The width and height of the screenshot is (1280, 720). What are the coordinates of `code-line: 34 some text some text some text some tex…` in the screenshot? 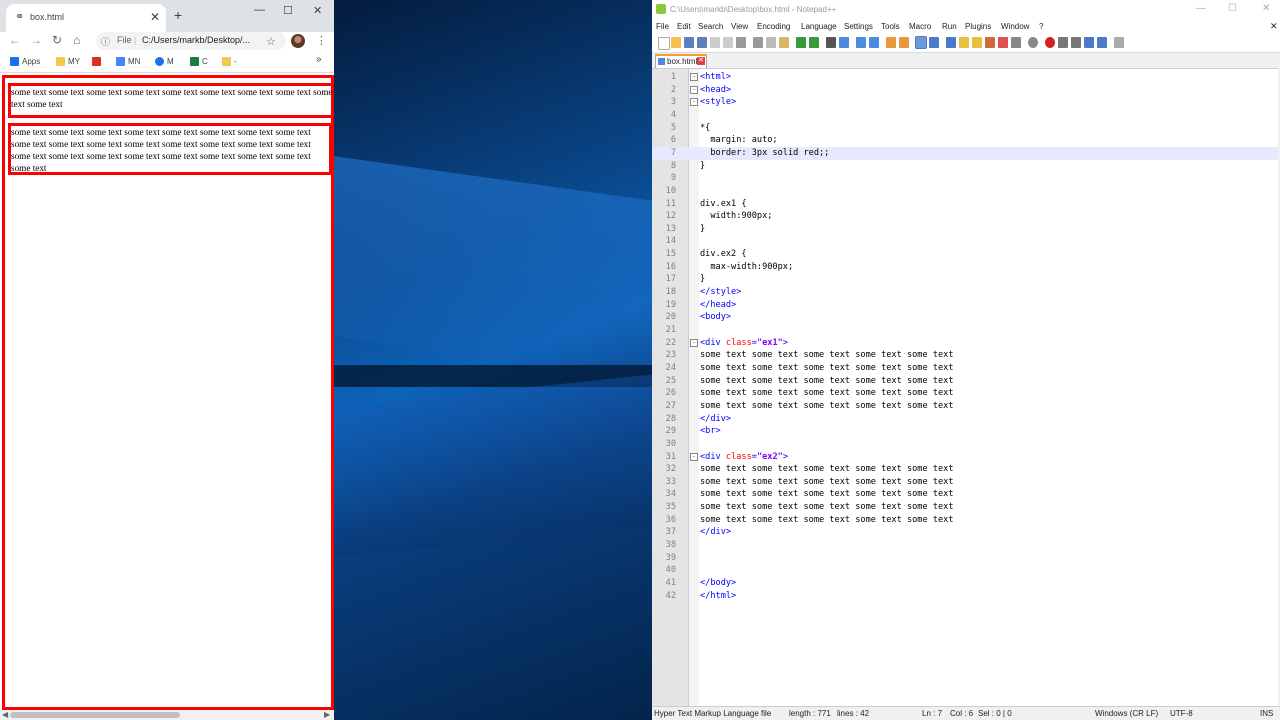 It's located at (965, 494).